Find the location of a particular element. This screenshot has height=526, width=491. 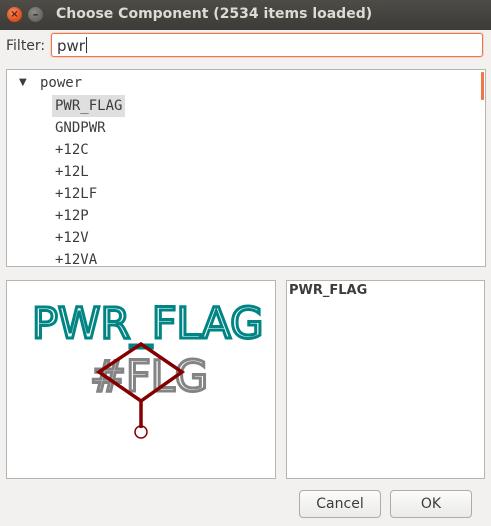

expand-arrow-icon: ▼ is located at coordinates (23, 82).